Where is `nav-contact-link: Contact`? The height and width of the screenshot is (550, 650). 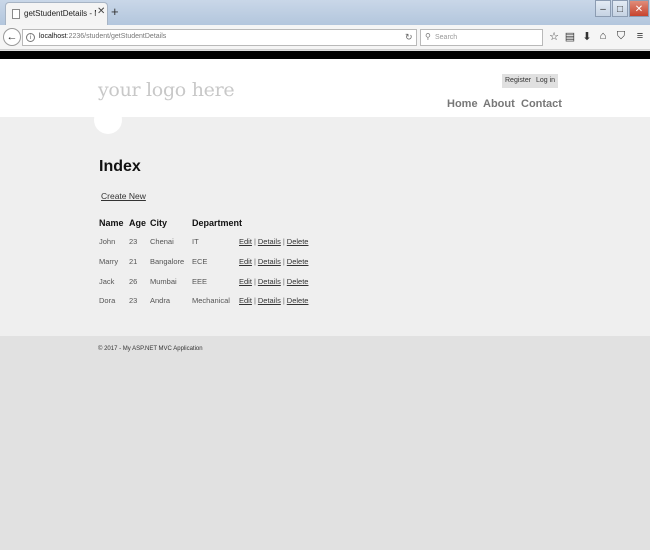 nav-contact-link: Contact is located at coordinates (541, 104).